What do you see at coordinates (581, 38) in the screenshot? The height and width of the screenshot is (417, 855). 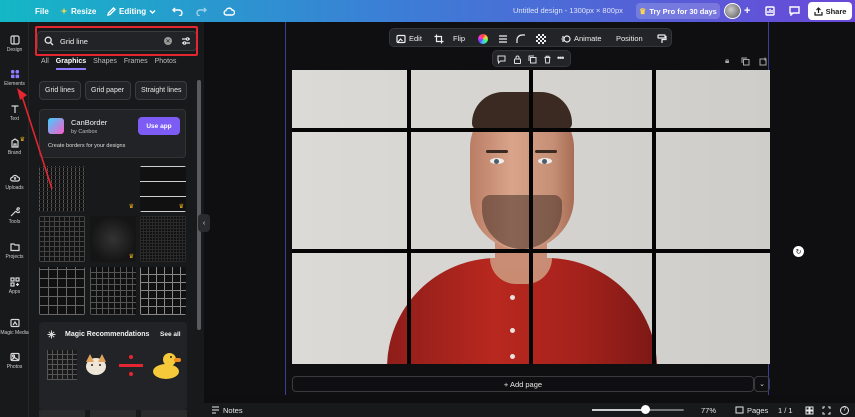 I see `animate-button: Animate` at bounding box center [581, 38].